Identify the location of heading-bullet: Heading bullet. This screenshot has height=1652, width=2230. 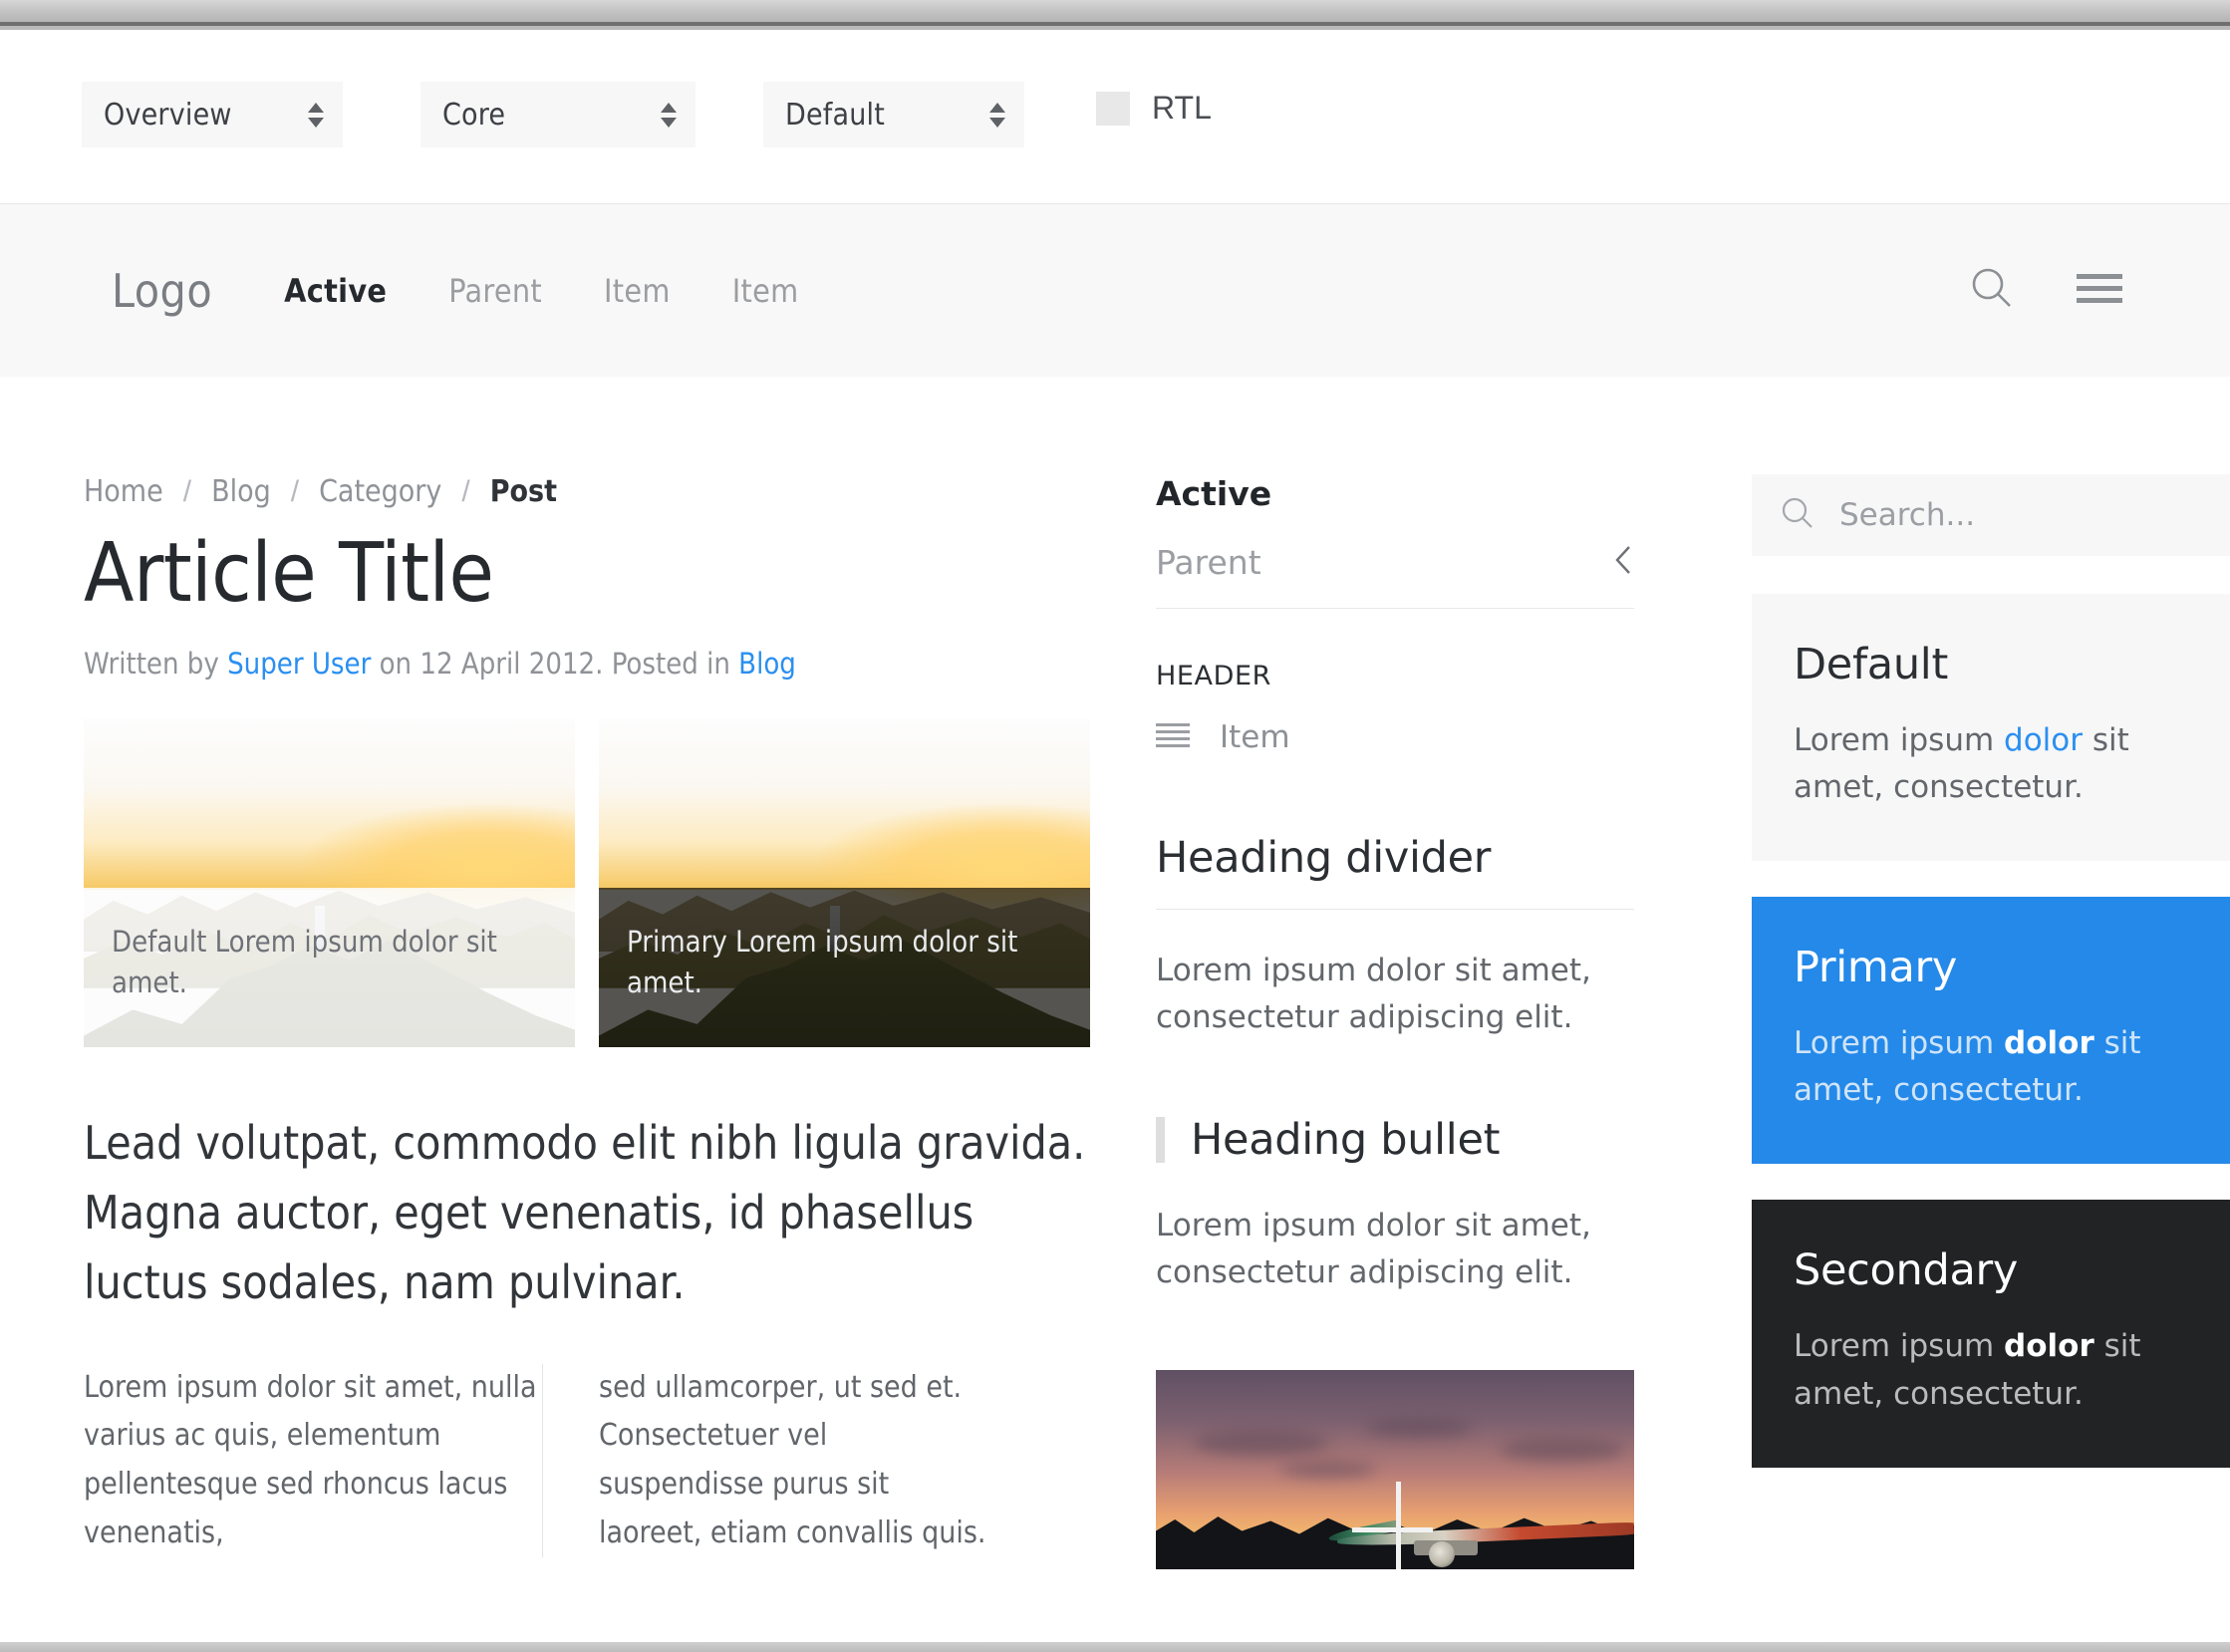
(1395, 1140).